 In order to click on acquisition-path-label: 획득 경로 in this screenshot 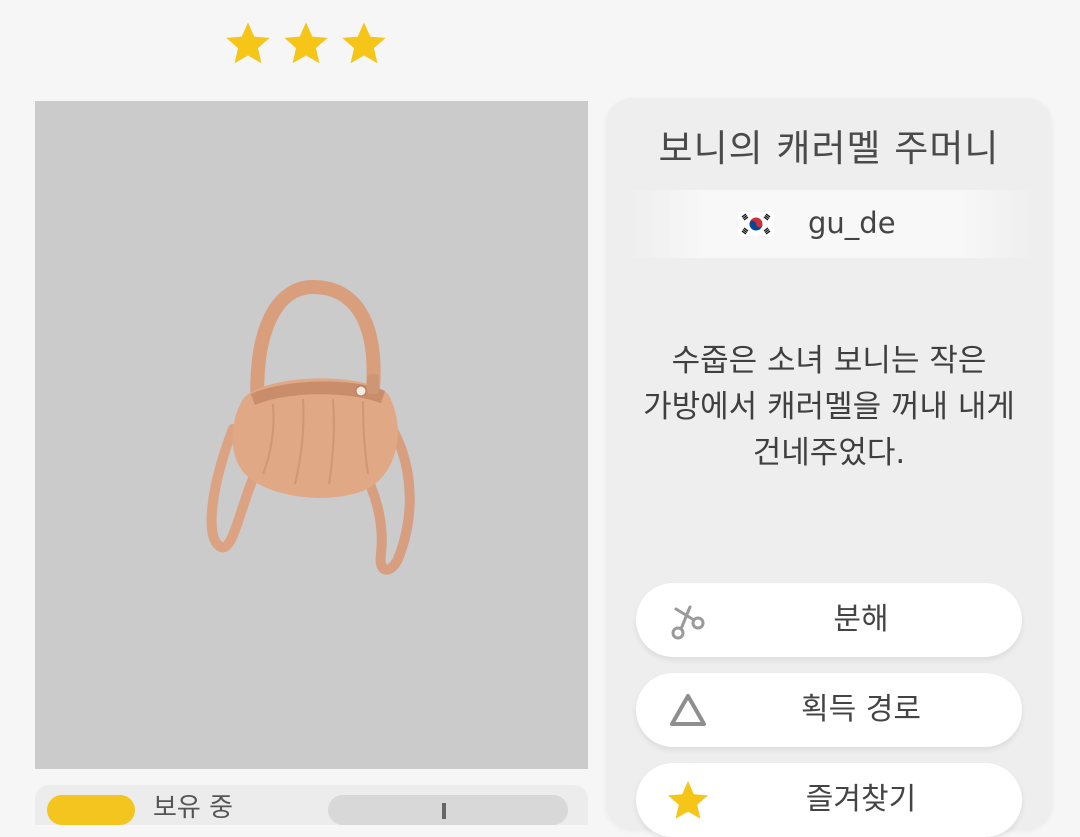, I will do `click(861, 709)`.